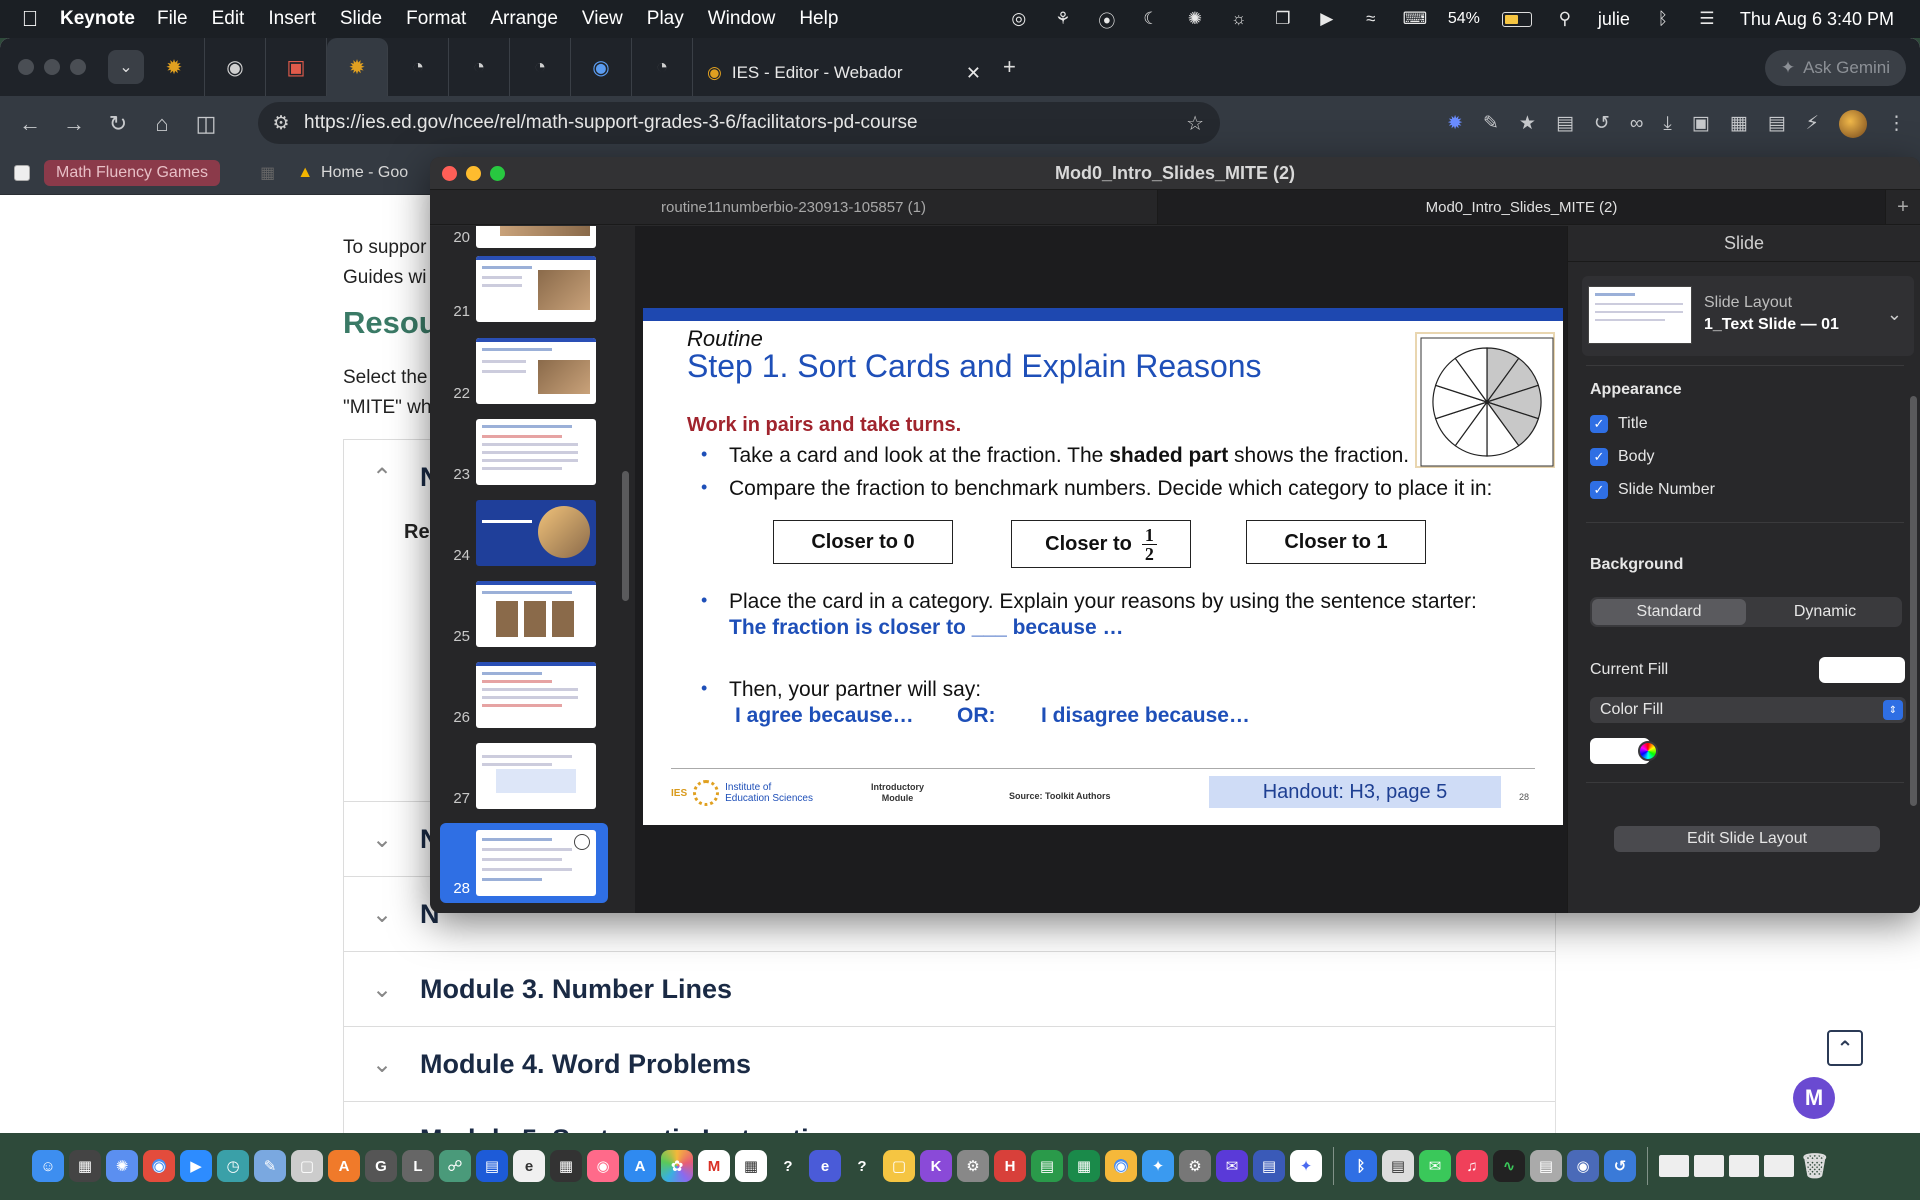 This screenshot has height=1200, width=1920. I want to click on slide-thumb-23: 23, so click(532, 453).